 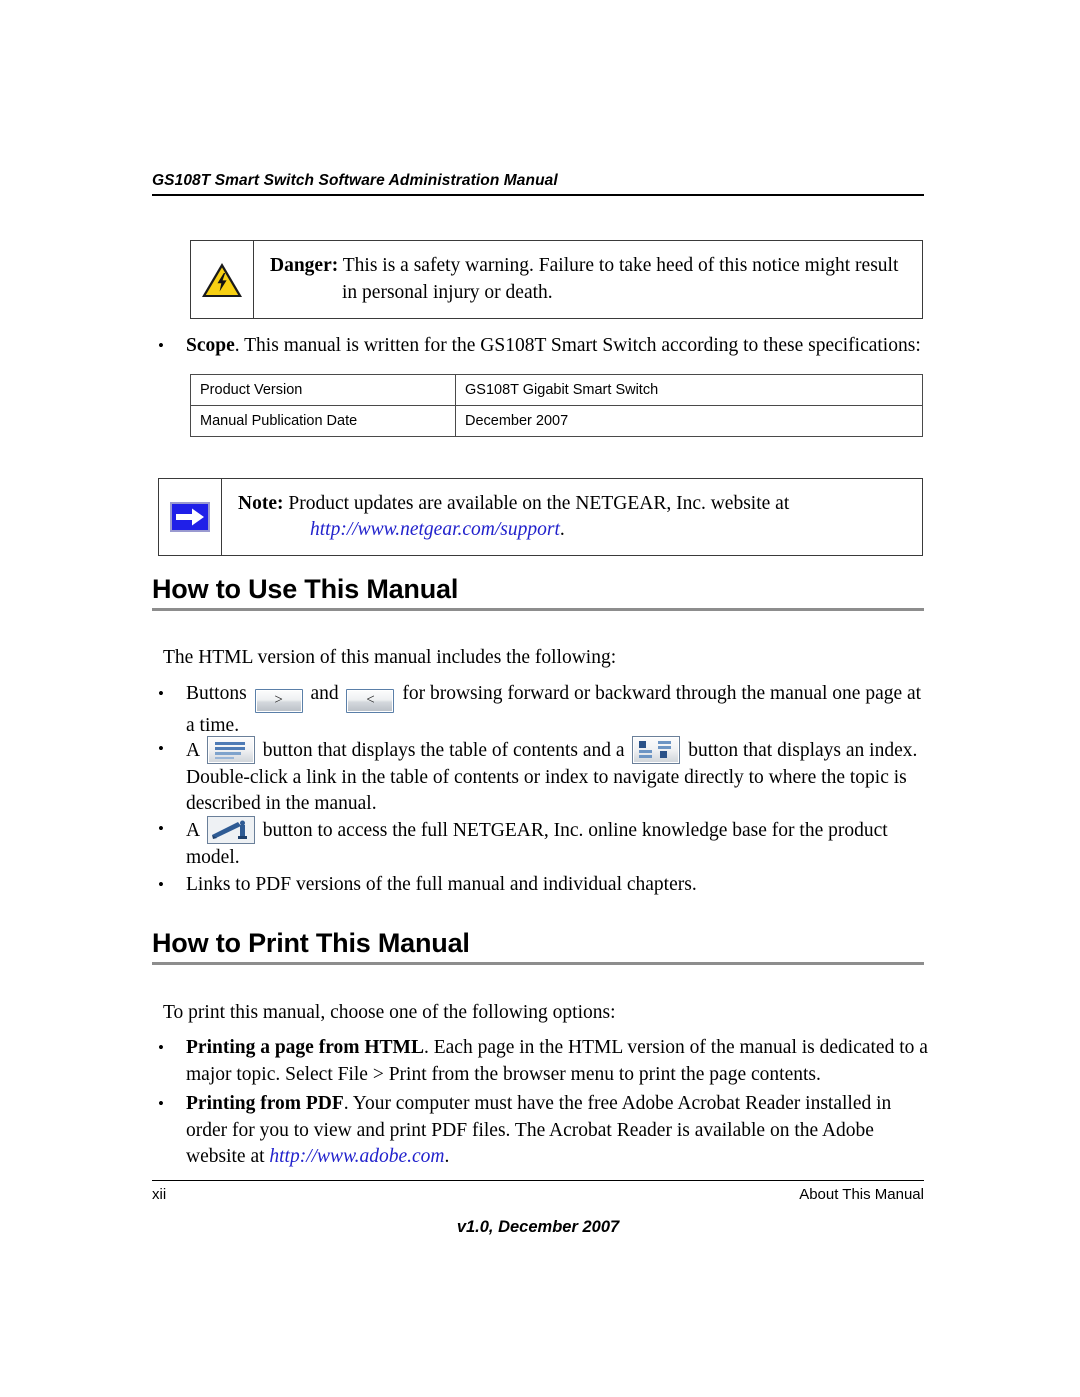 I want to click on note-icon-cell, so click(x=190, y=517).